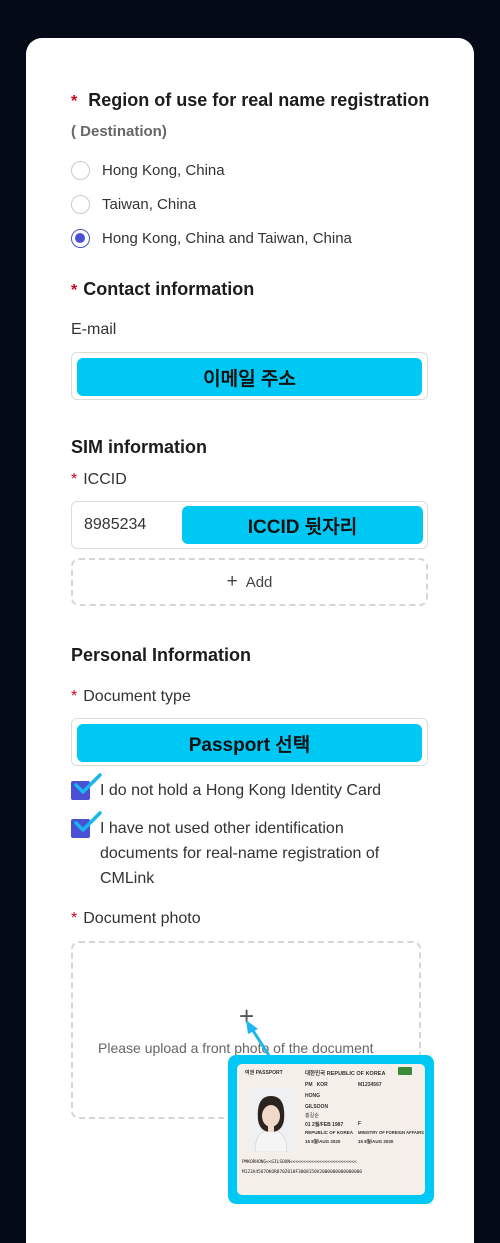 This screenshot has height=1243, width=500. Describe the element at coordinates (249, 743) in the screenshot. I see `document-type-overlay-label: Passport 선택` at that location.